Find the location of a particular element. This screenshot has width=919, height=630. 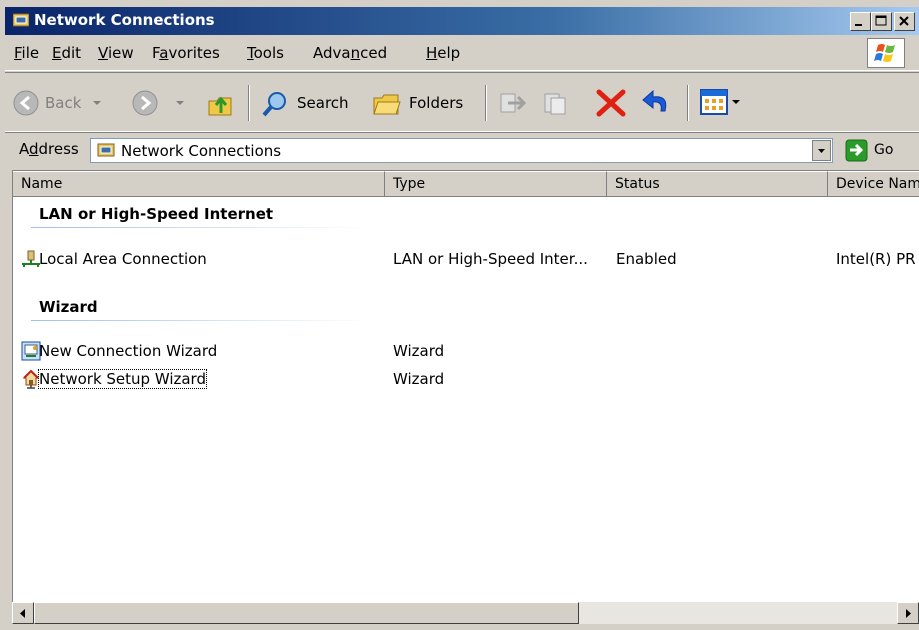

forward-button is located at coordinates (160, 103).